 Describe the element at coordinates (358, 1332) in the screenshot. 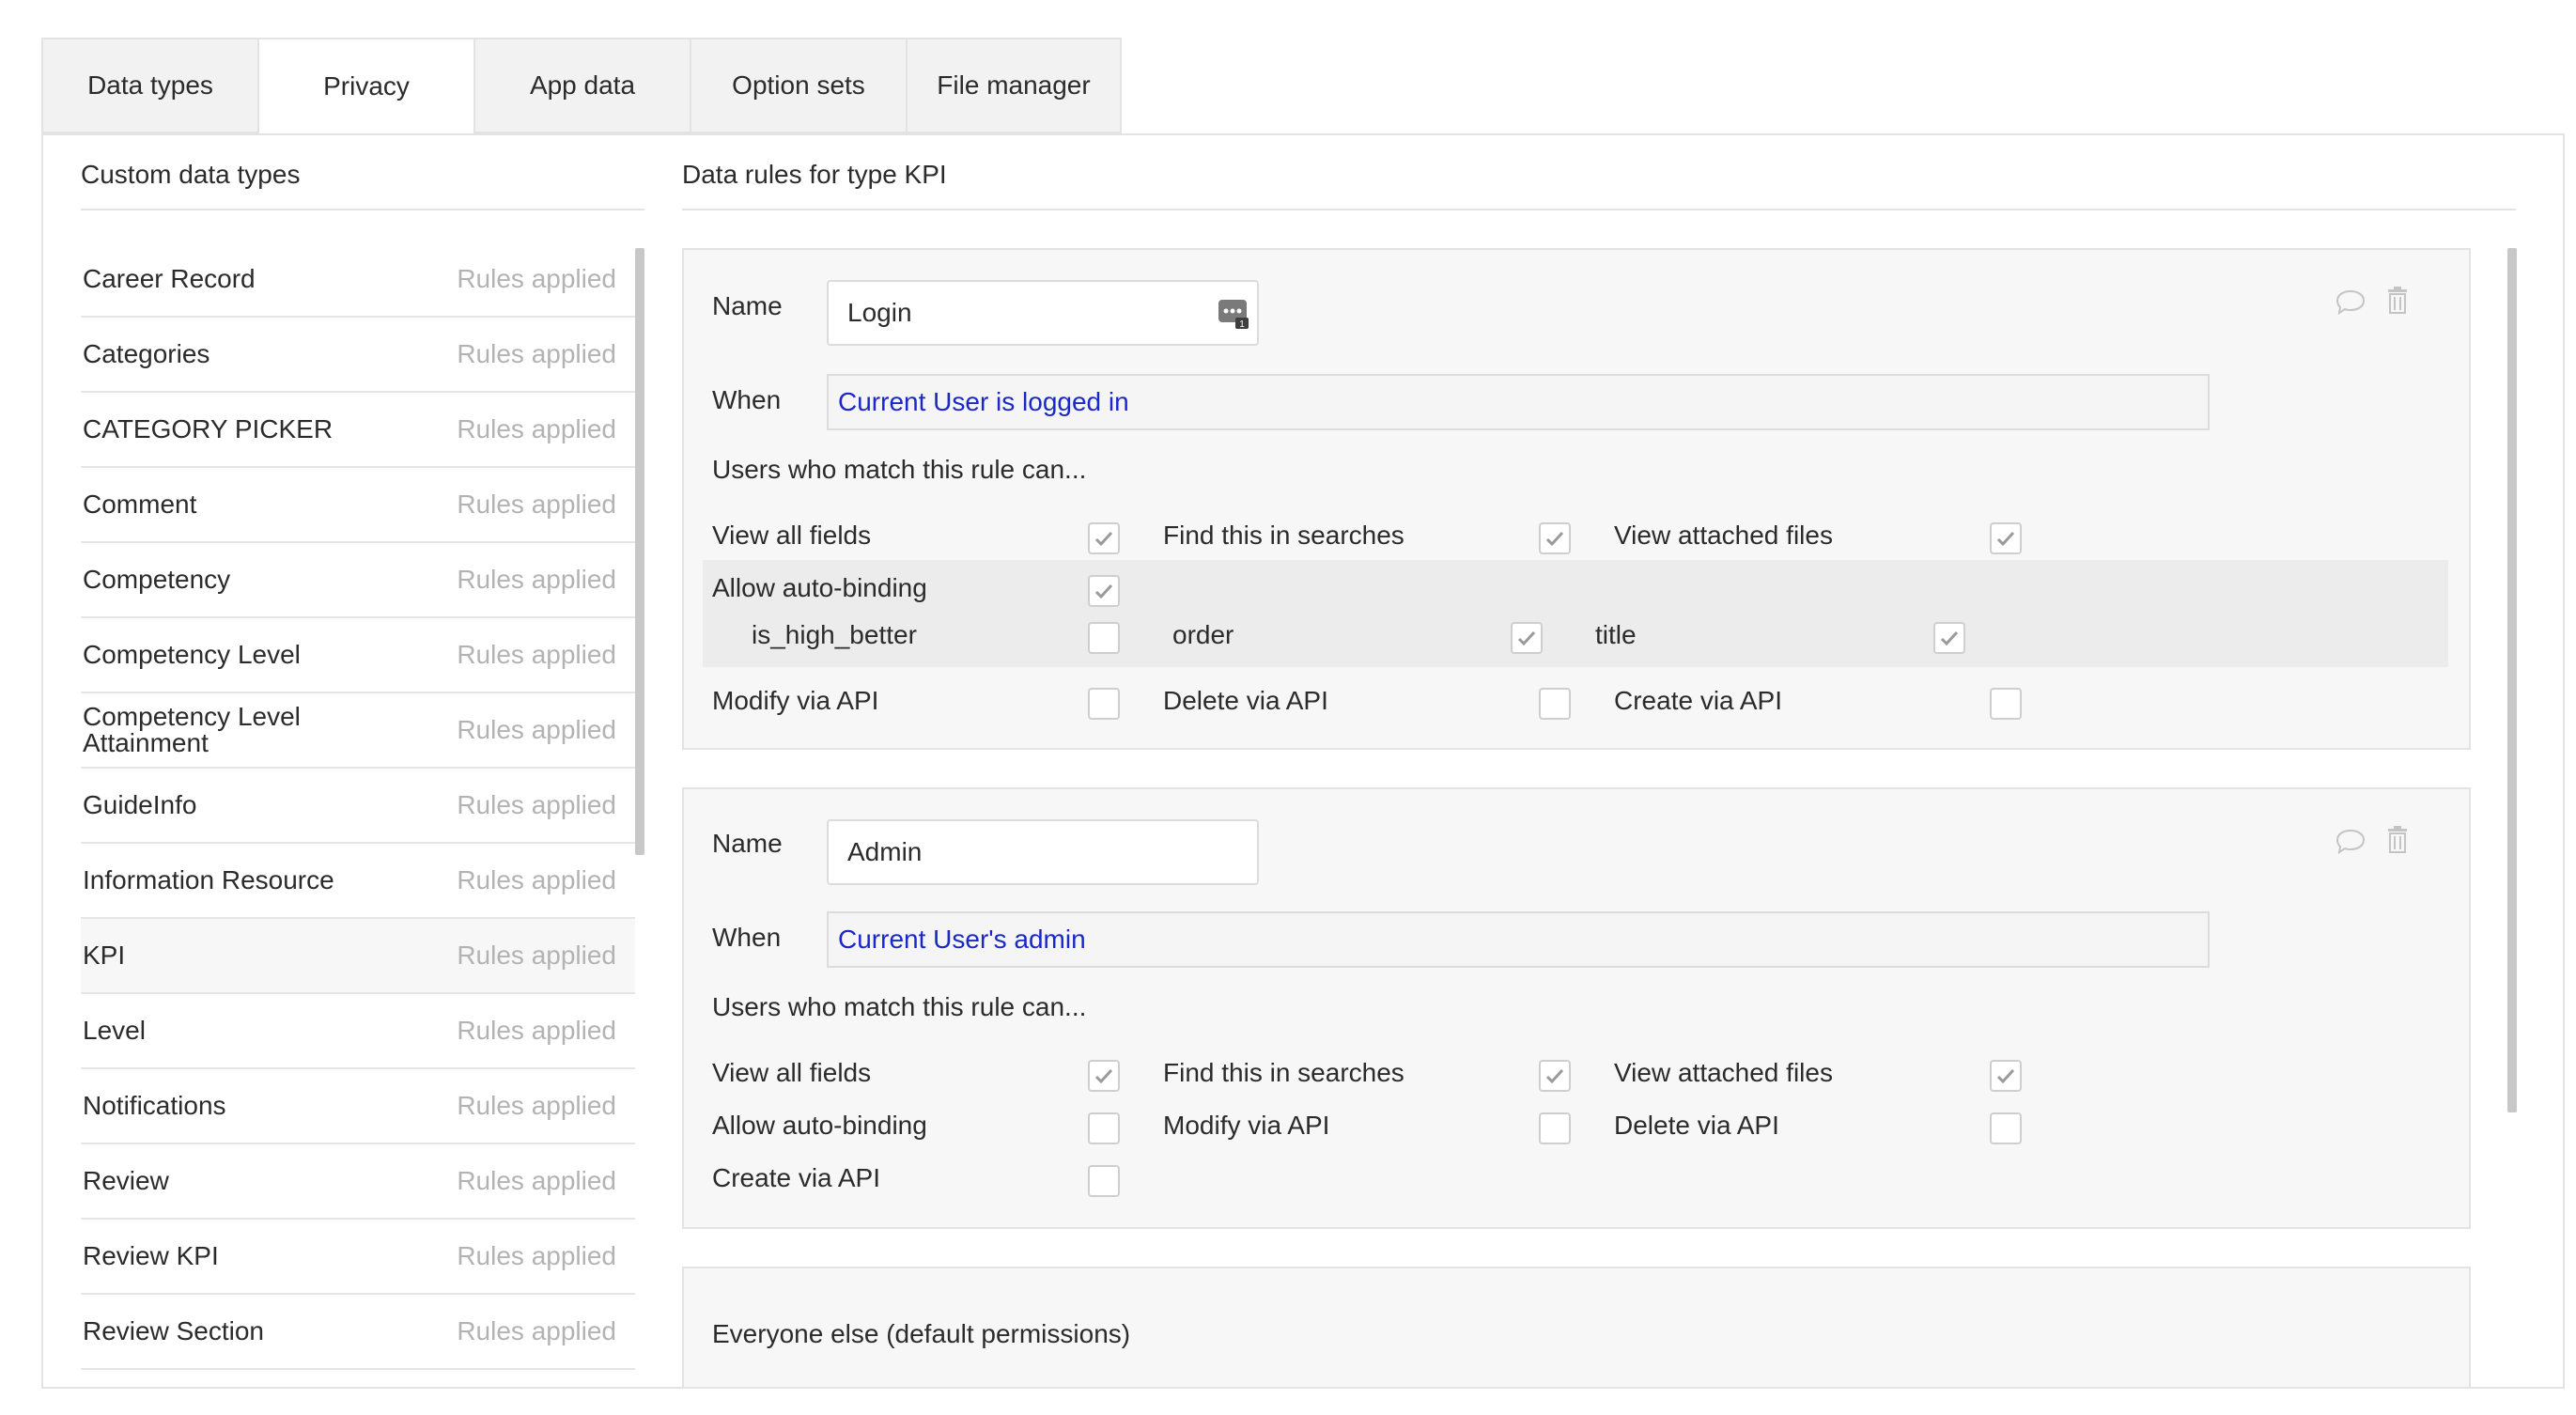

I see `data-type-item: Review Section Rules applied` at that location.